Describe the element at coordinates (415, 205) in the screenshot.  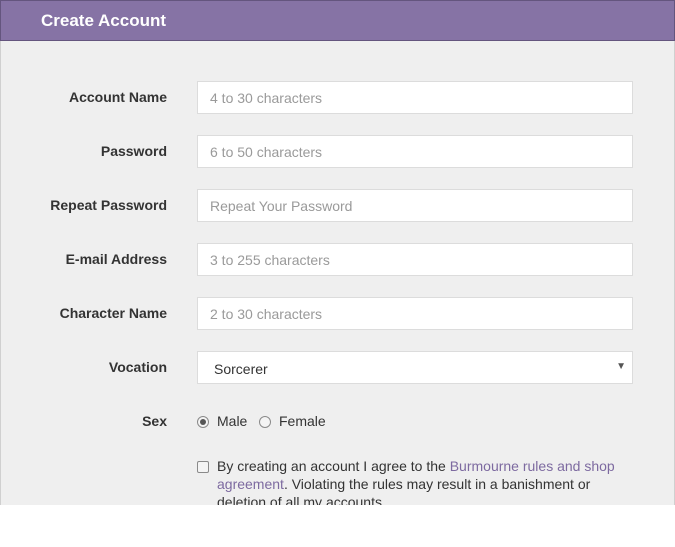
I see `repeat-password-input` at that location.